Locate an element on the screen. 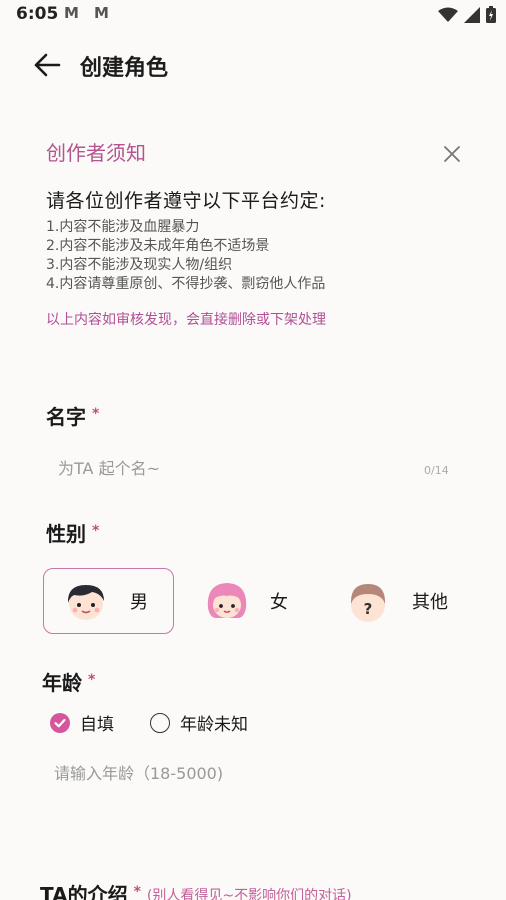 The image size is (506, 900). gender-option-label: 女 is located at coordinates (279, 602).